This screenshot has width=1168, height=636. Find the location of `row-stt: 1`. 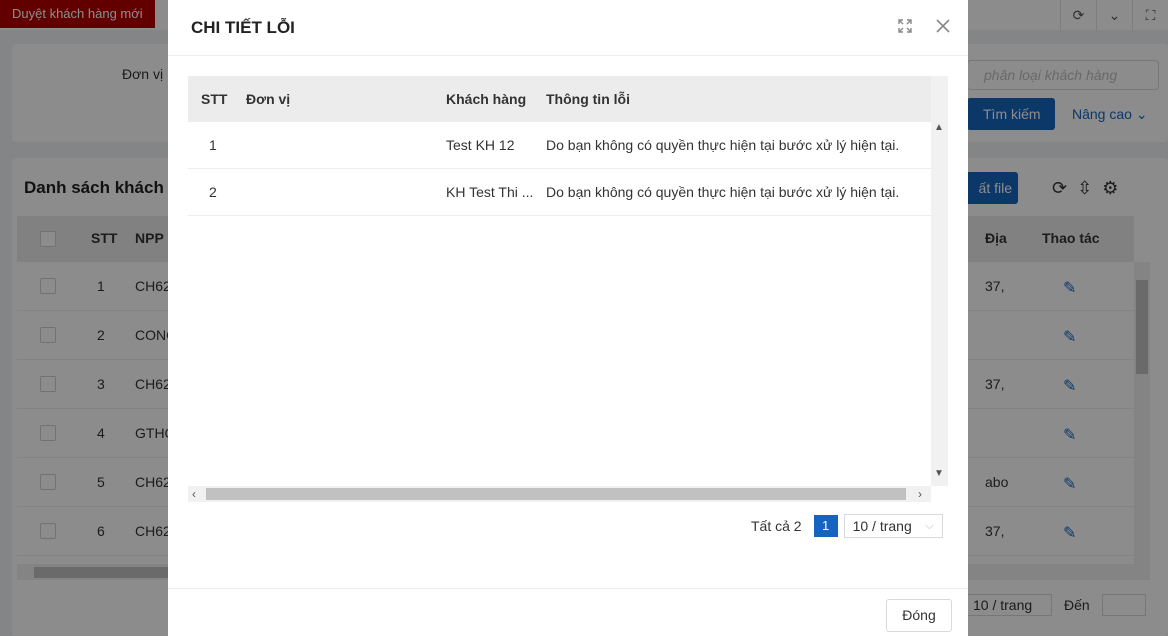

row-stt: 1 is located at coordinates (213, 145).